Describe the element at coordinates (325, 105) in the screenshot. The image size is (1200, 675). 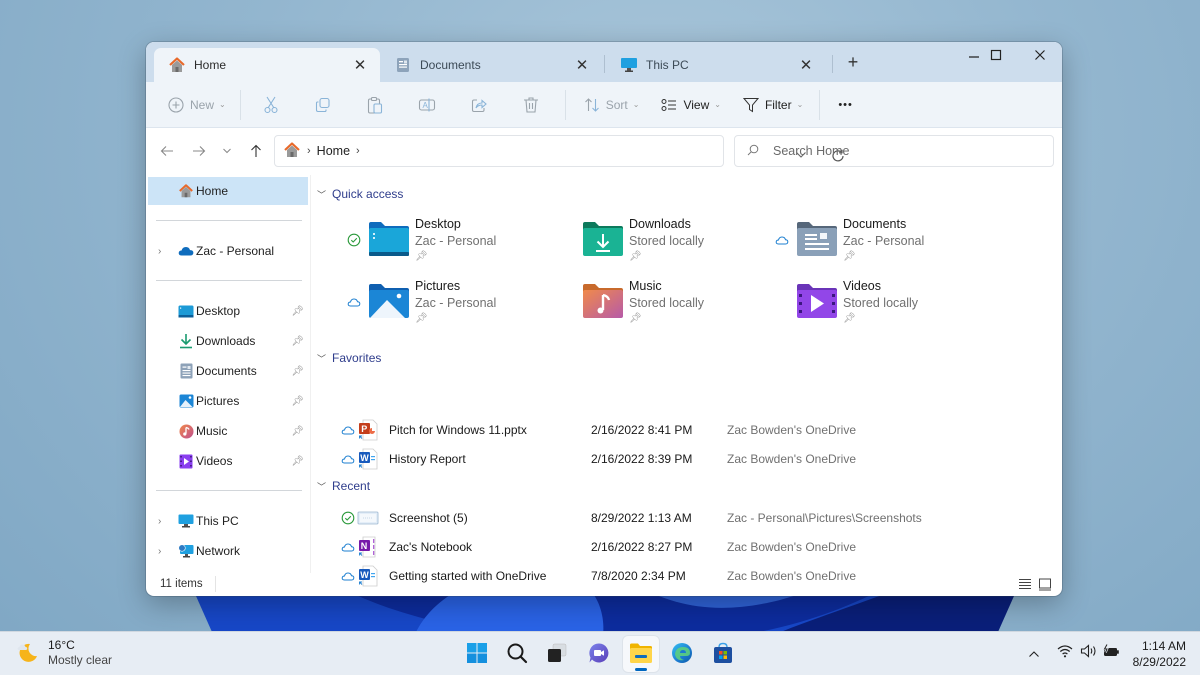
I see `copy-button` at that location.